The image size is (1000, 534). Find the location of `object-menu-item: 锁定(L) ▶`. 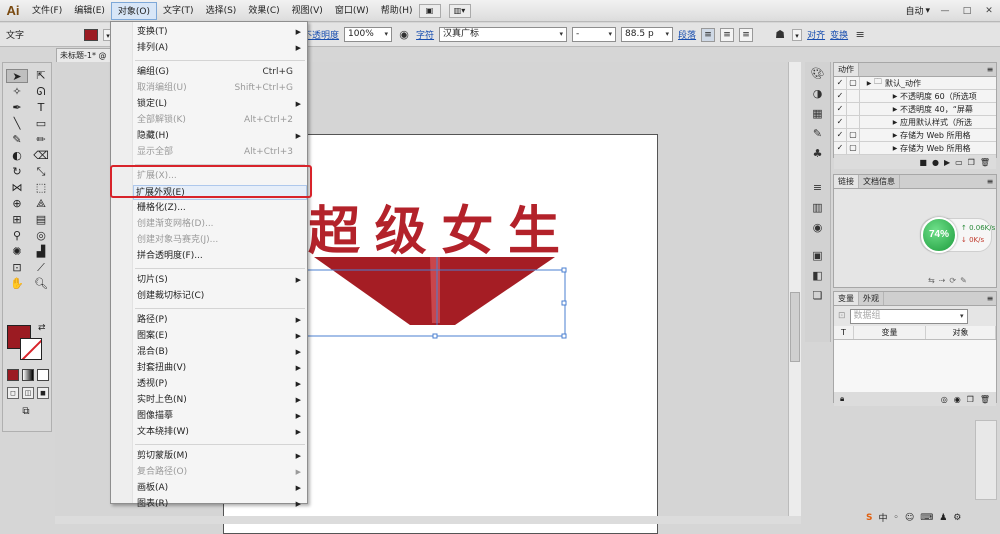

object-menu-item: 锁定(L) ▶ is located at coordinates (221, 104).